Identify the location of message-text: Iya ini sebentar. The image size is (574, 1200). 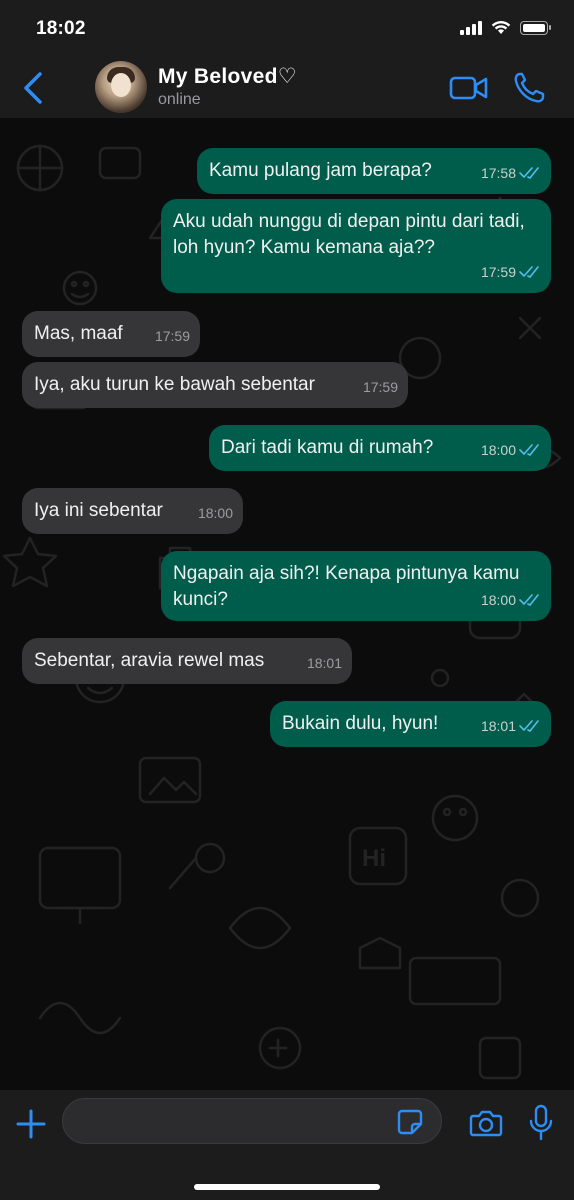
(98, 510).